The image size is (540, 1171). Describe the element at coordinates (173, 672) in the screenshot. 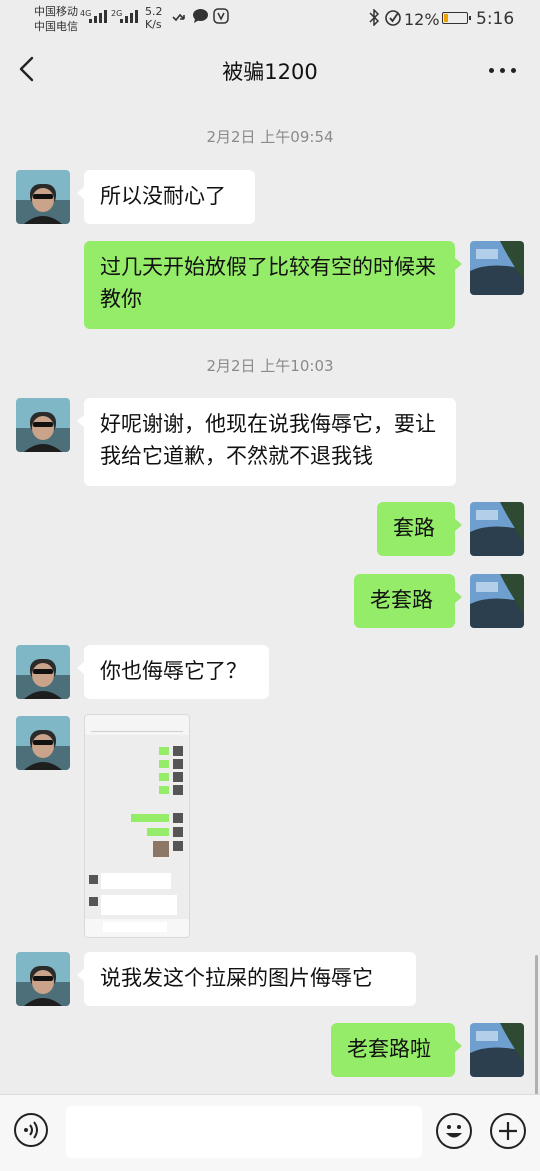

I see `message-bubble-incoming: 你也侮辱它了？` at that location.